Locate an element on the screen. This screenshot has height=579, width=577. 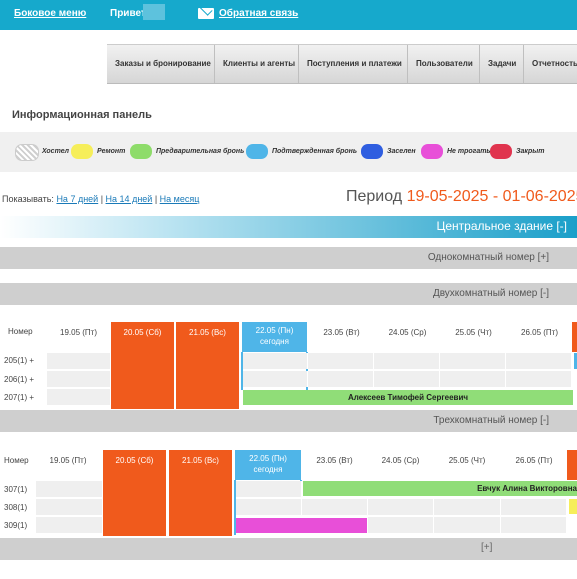
tab-reports: Отчетность is located at coordinates (550, 64).